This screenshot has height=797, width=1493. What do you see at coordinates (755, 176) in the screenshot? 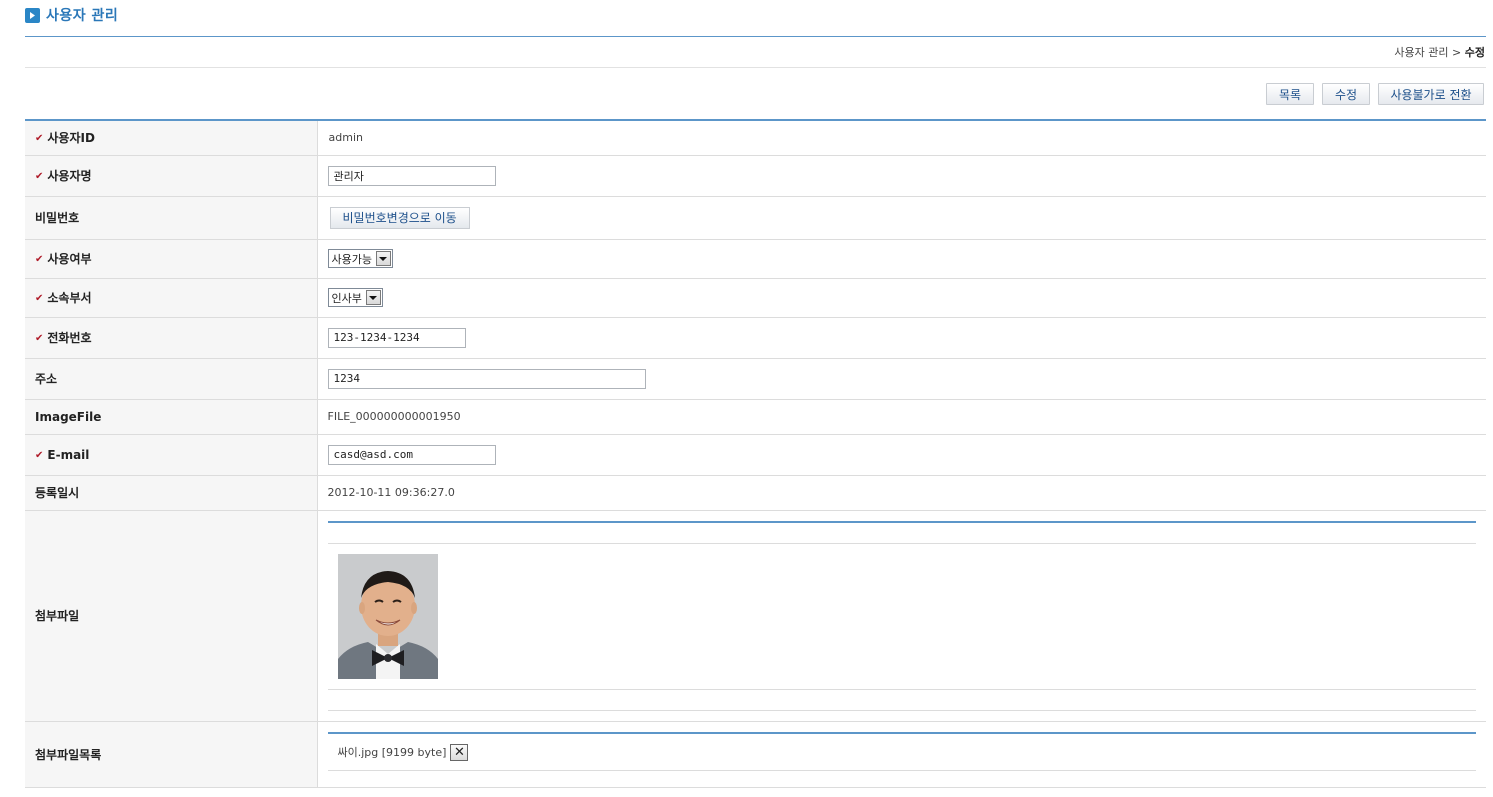
I see `row-user-name: ✔ 사용자명` at bounding box center [755, 176].